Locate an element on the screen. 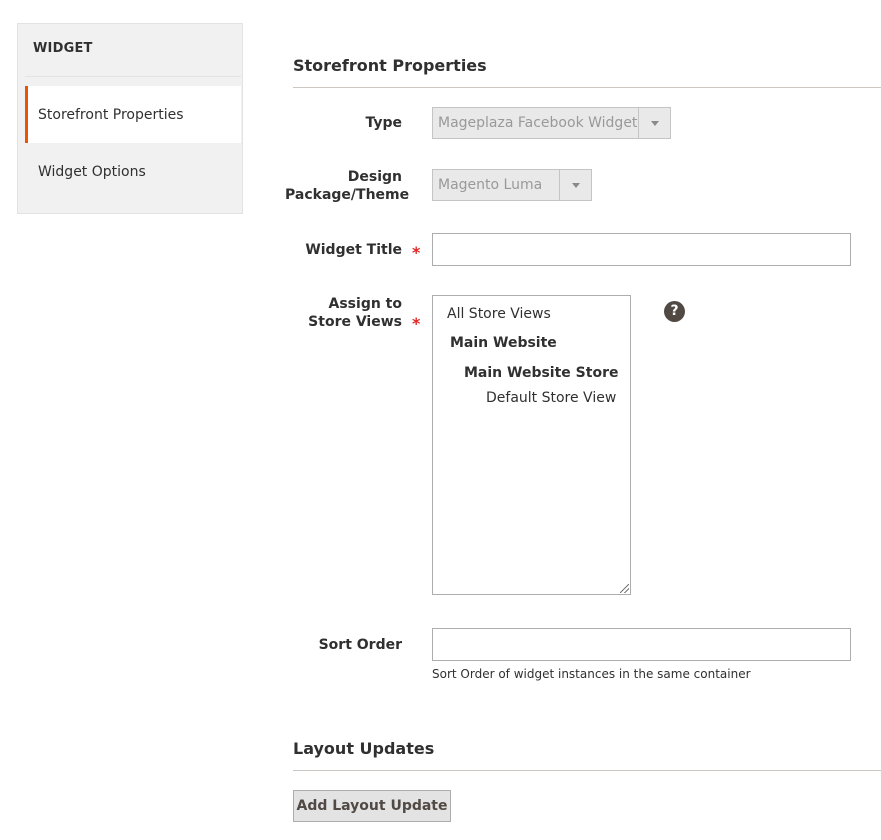 Image resolution: width=881 pixels, height=840 pixels. theme-chevron-down-icon is located at coordinates (575, 185).